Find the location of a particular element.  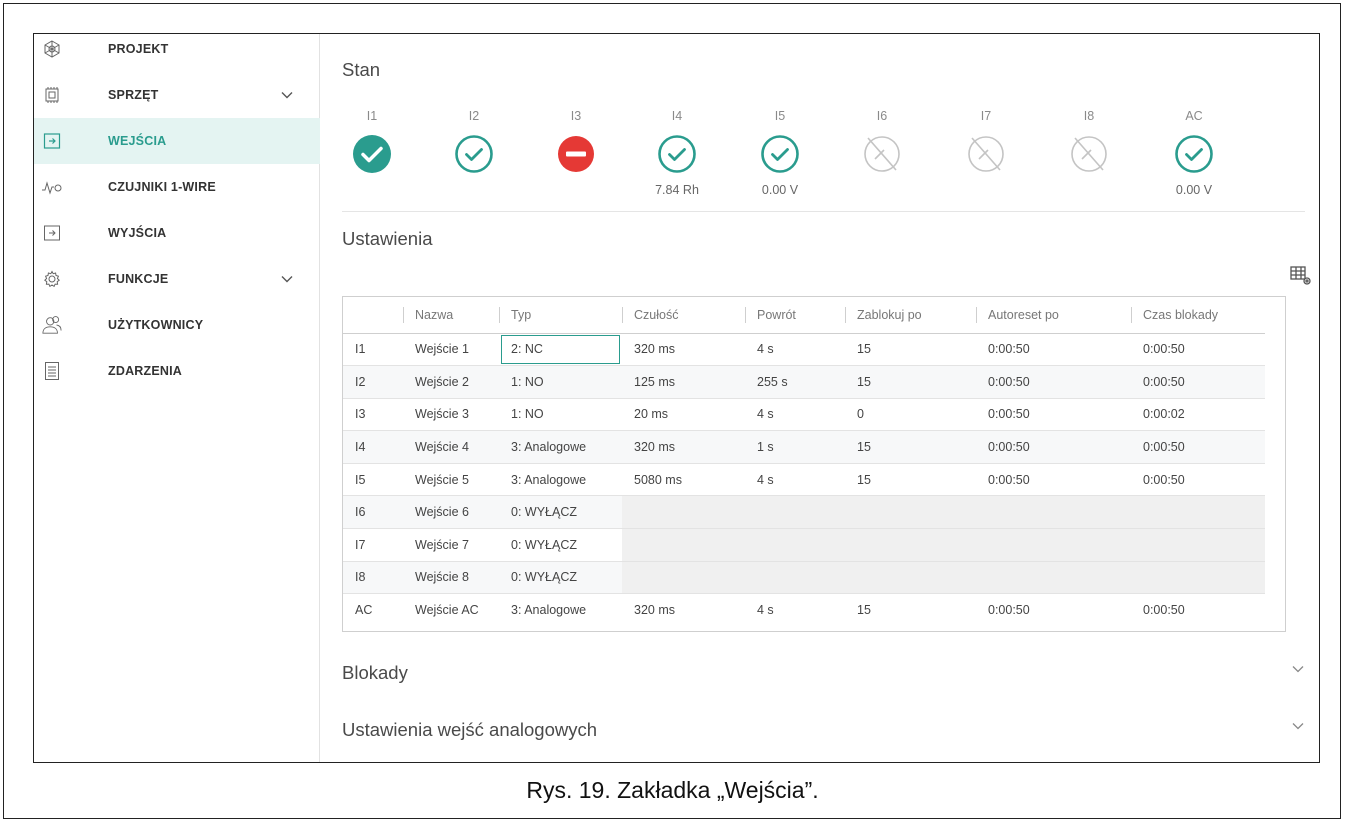

name-cell: Wejście 5 is located at coordinates (451, 480).